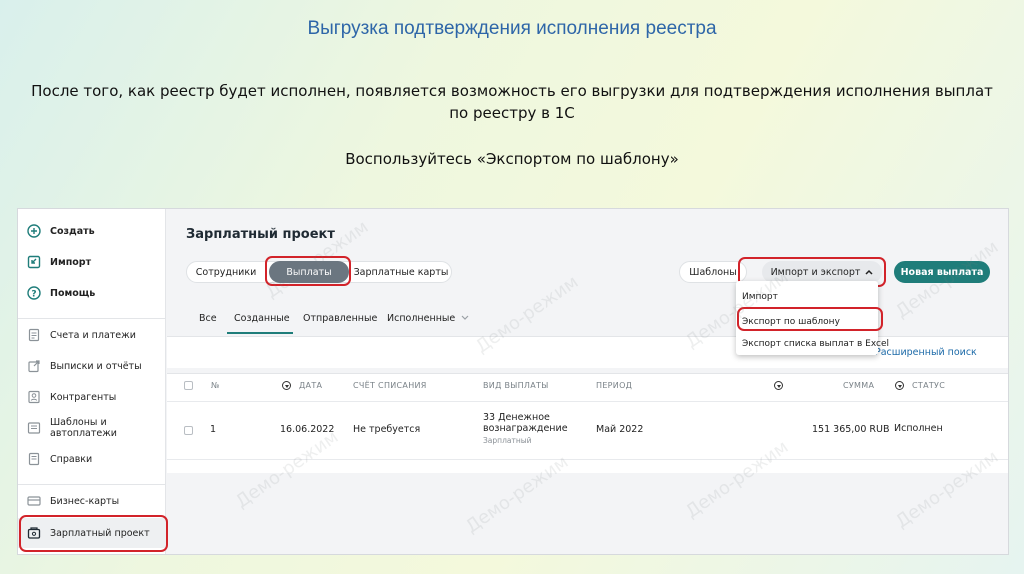 This screenshot has width=1024, height=574. What do you see at coordinates (188, 430) in the screenshot?
I see `row-checkbox` at bounding box center [188, 430].